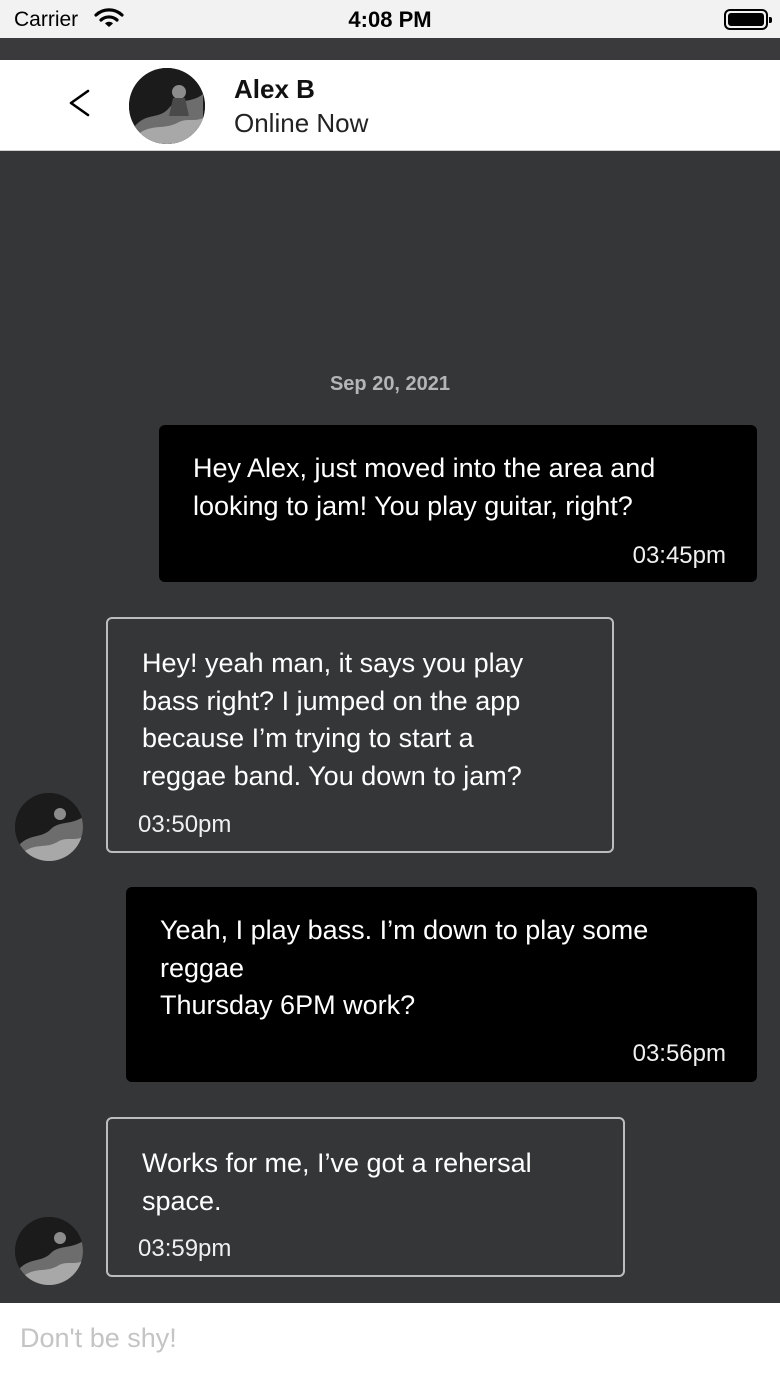 This screenshot has height=1387, width=780. Describe the element at coordinates (185, 824) in the screenshot. I see `message-timestamp: 03:50pm` at that location.